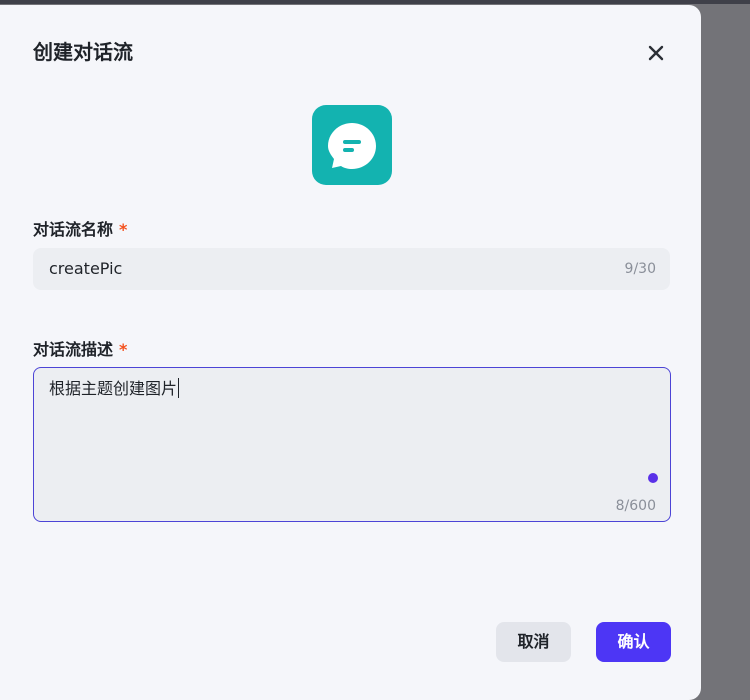 This screenshot has height=700, width=750. I want to click on app-icon, so click(352, 145).